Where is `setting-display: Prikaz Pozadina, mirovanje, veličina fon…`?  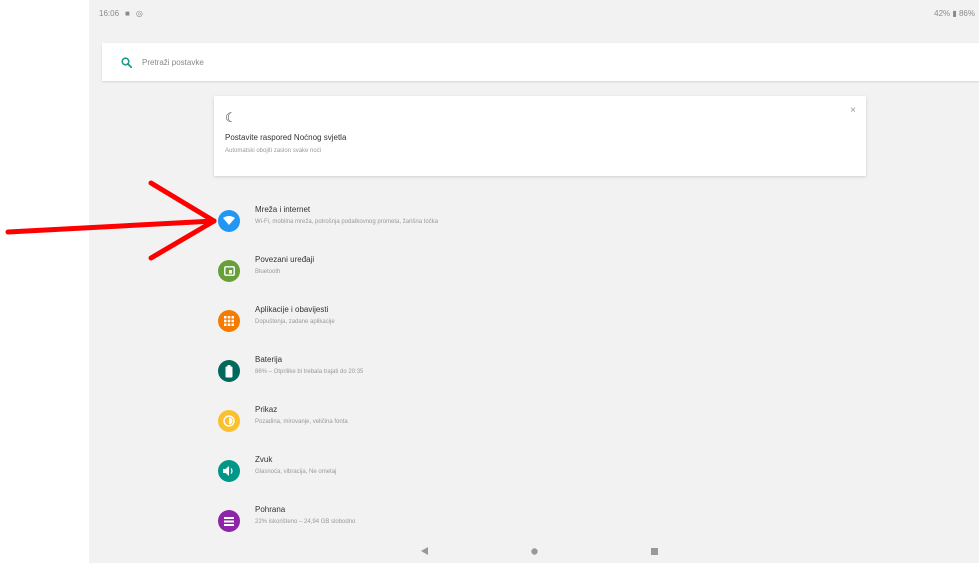
setting-display: Prikaz Pozadina, mirovanje, veličina fon… is located at coordinates (534, 422).